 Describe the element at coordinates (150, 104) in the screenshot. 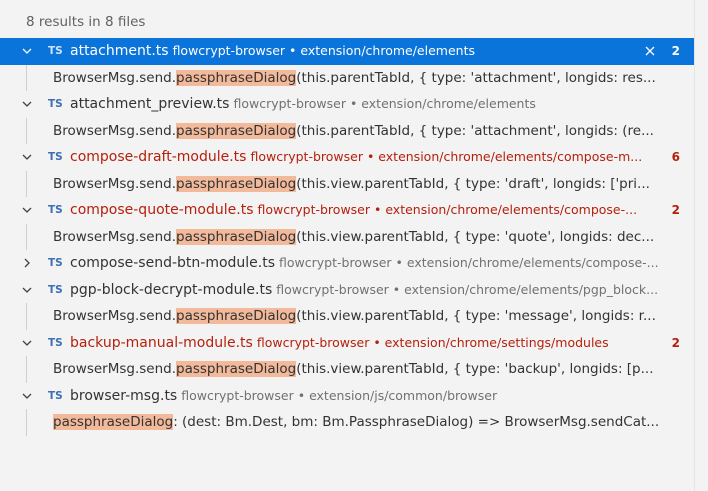

I see `file-name: attachment_preview.ts` at that location.